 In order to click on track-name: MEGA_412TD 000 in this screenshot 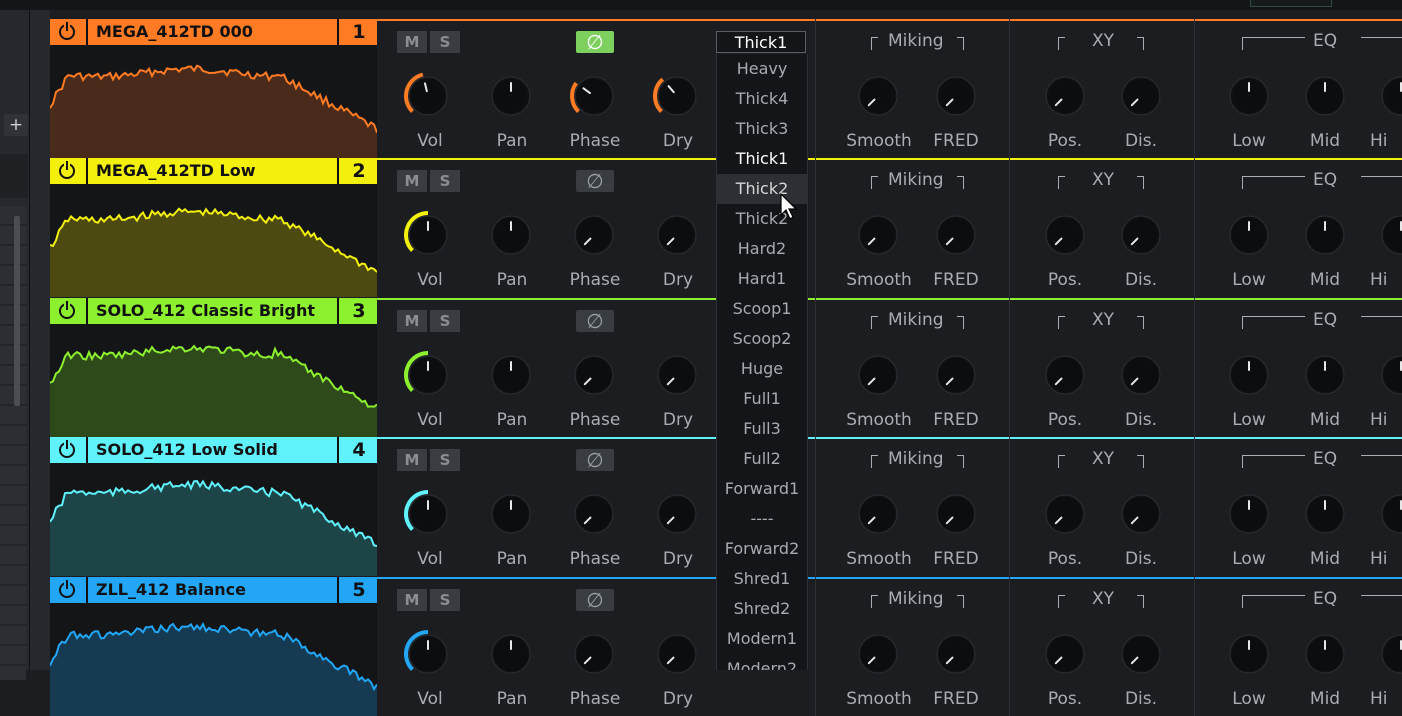, I will do `click(211, 32)`.